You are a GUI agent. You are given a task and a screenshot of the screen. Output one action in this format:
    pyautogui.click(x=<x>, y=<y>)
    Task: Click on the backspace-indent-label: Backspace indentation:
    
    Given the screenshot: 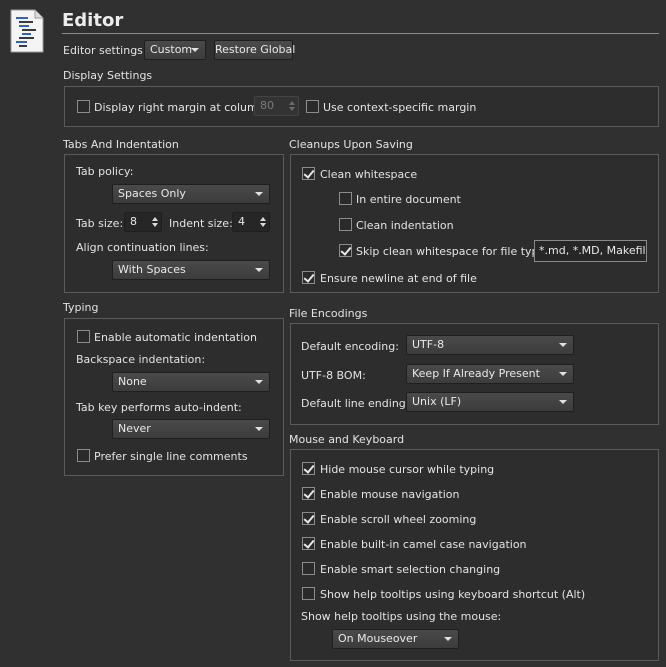 What is the action you would take?
    pyautogui.click(x=141, y=359)
    